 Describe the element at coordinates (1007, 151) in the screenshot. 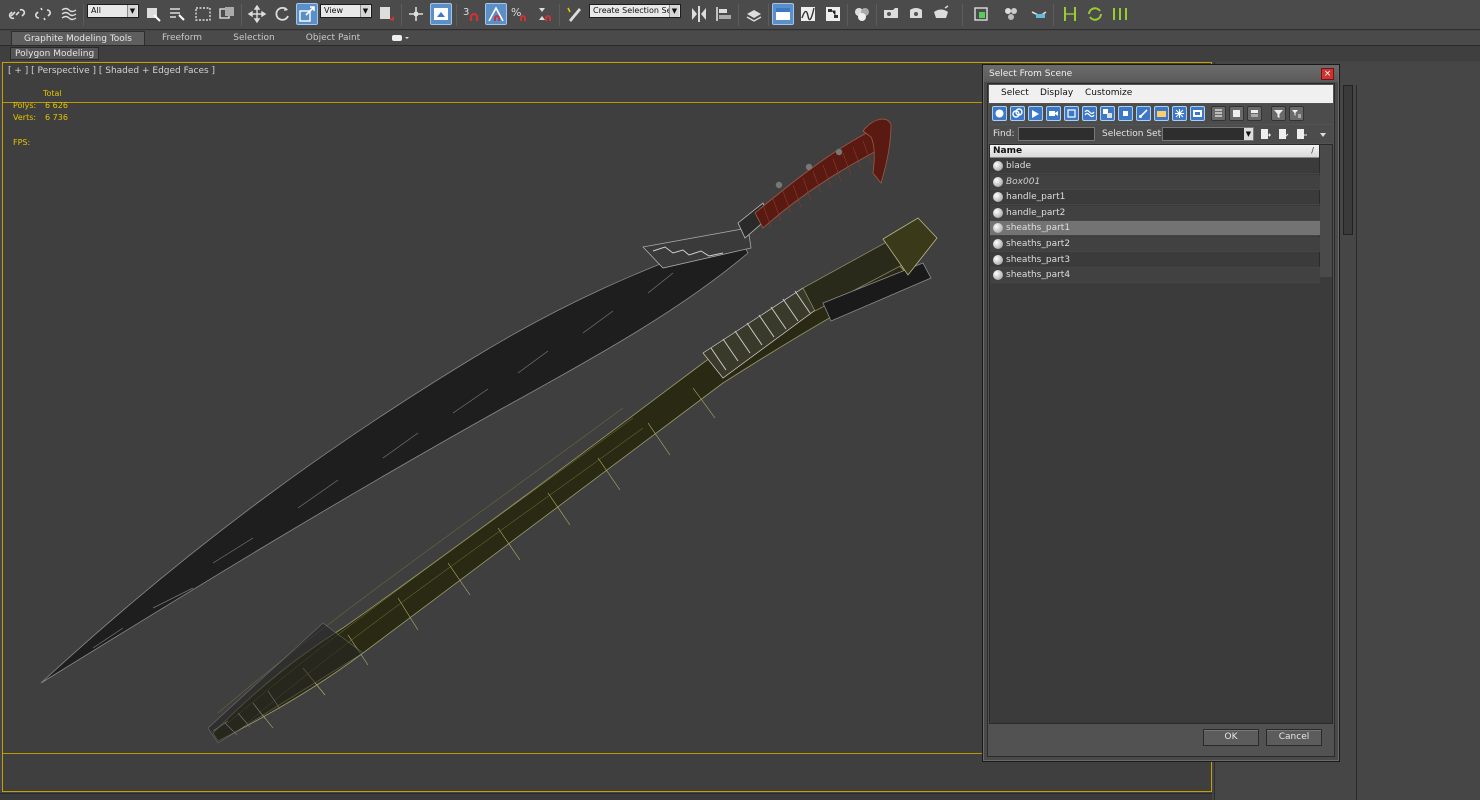

I see `column-name-header: Name` at that location.